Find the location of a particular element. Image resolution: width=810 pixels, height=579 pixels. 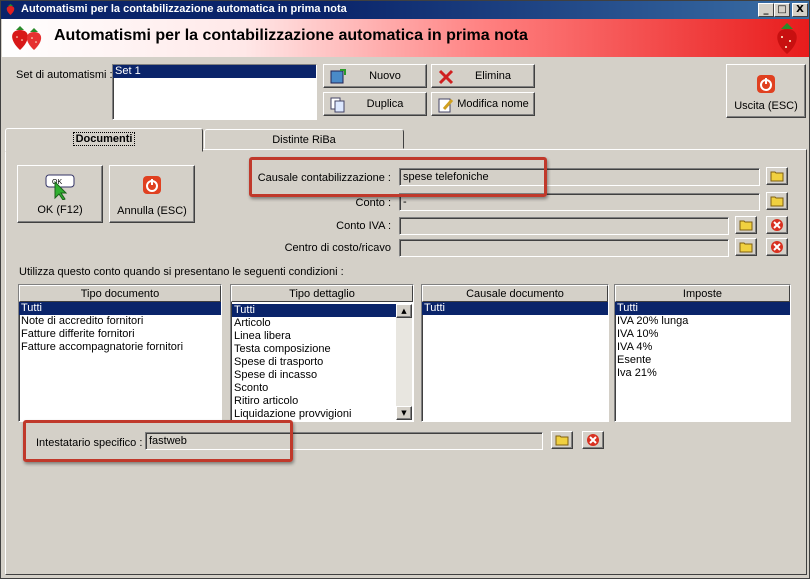

centro-label: Centro di costo/ricavo is located at coordinates (337, 248).